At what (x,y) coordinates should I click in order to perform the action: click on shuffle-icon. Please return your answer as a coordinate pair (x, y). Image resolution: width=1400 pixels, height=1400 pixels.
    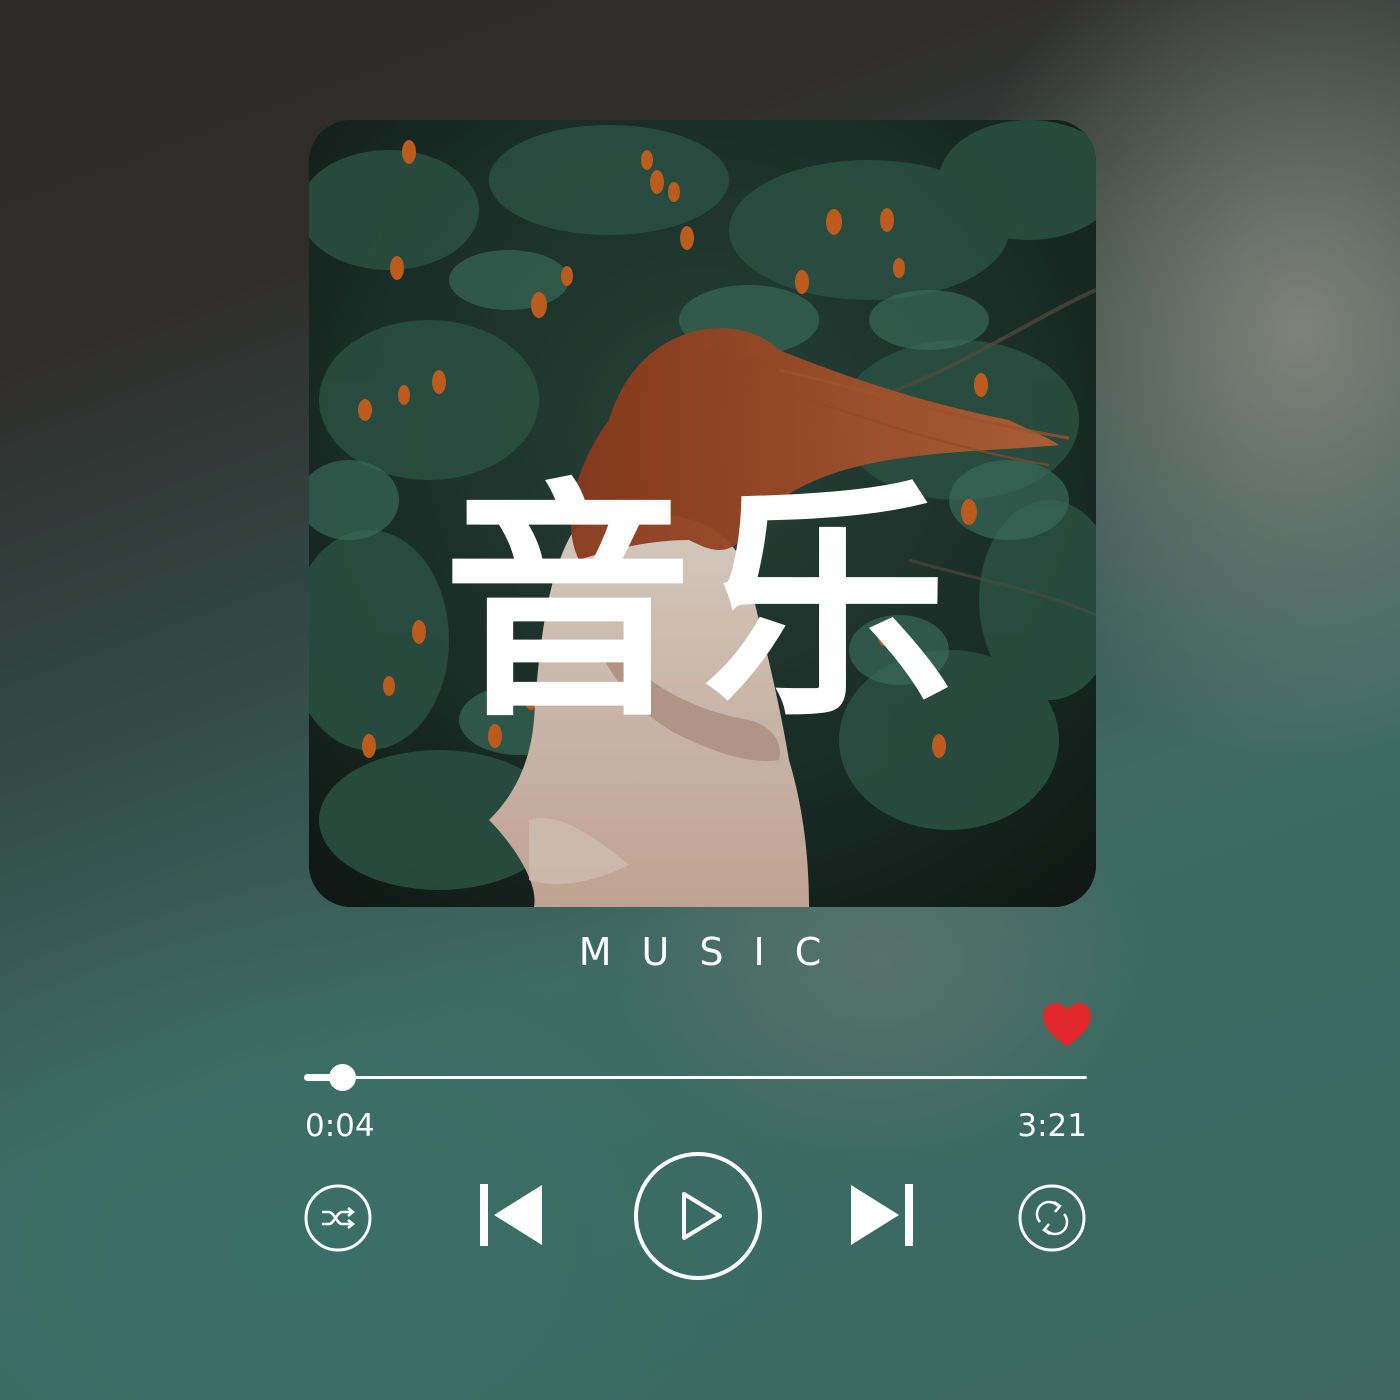
    Looking at the image, I should click on (338, 1218).